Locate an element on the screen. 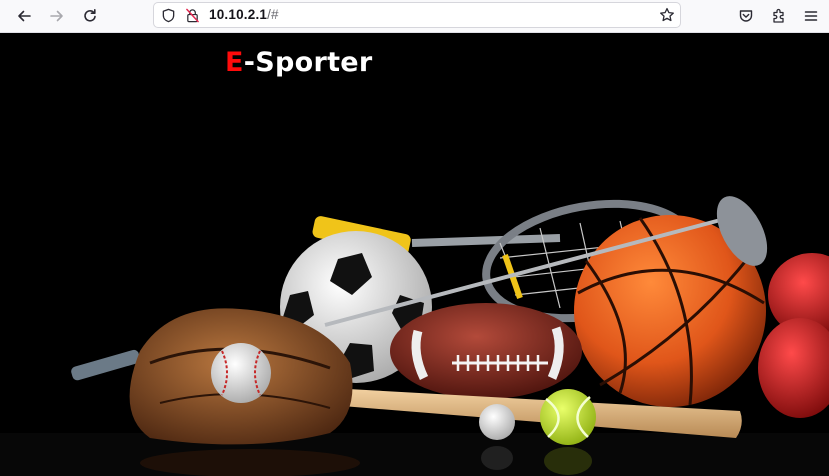 The image size is (829, 476). american-football is located at coordinates (486, 351).